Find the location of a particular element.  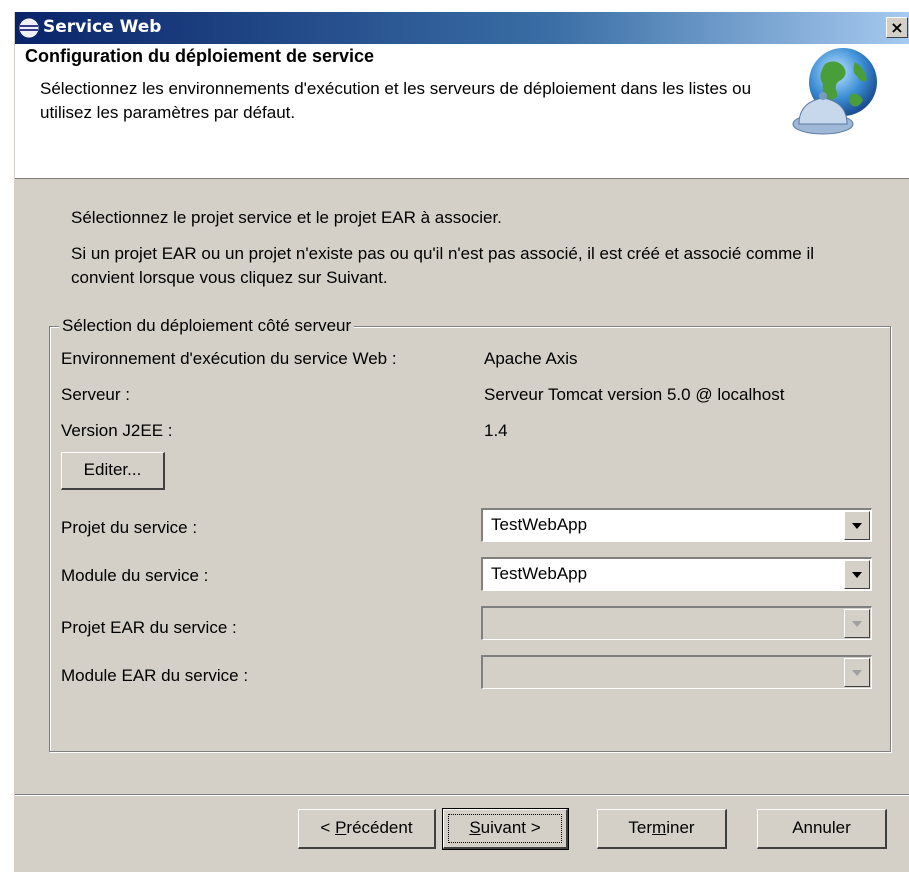

service-module-label: Module du service : is located at coordinates (135, 575).